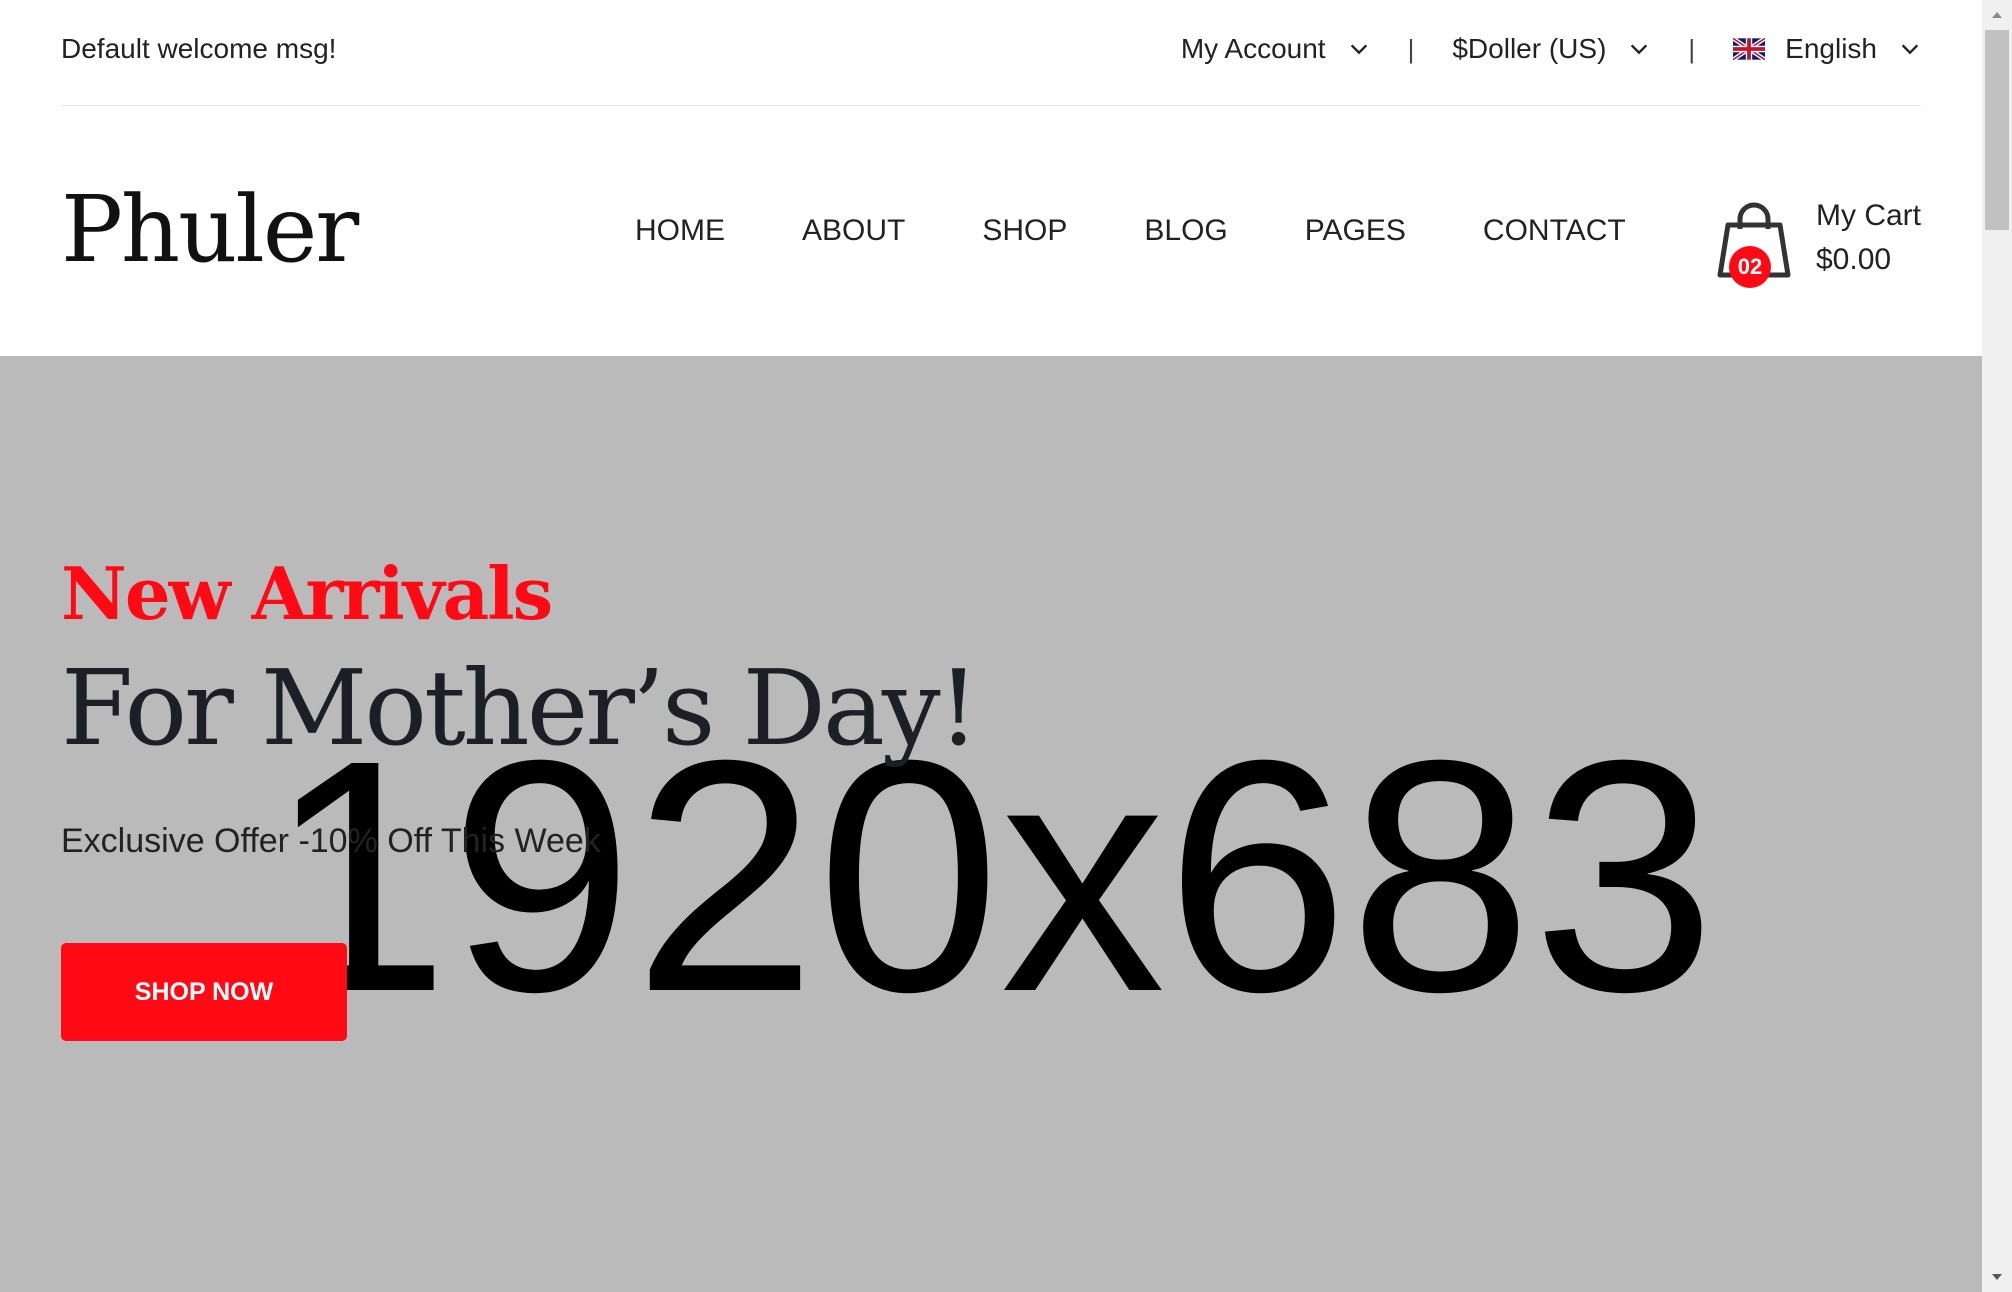 The width and height of the screenshot is (2012, 1292). Describe the element at coordinates (1868, 238) in the screenshot. I see `cart-summary: My Cart $0.00` at that location.